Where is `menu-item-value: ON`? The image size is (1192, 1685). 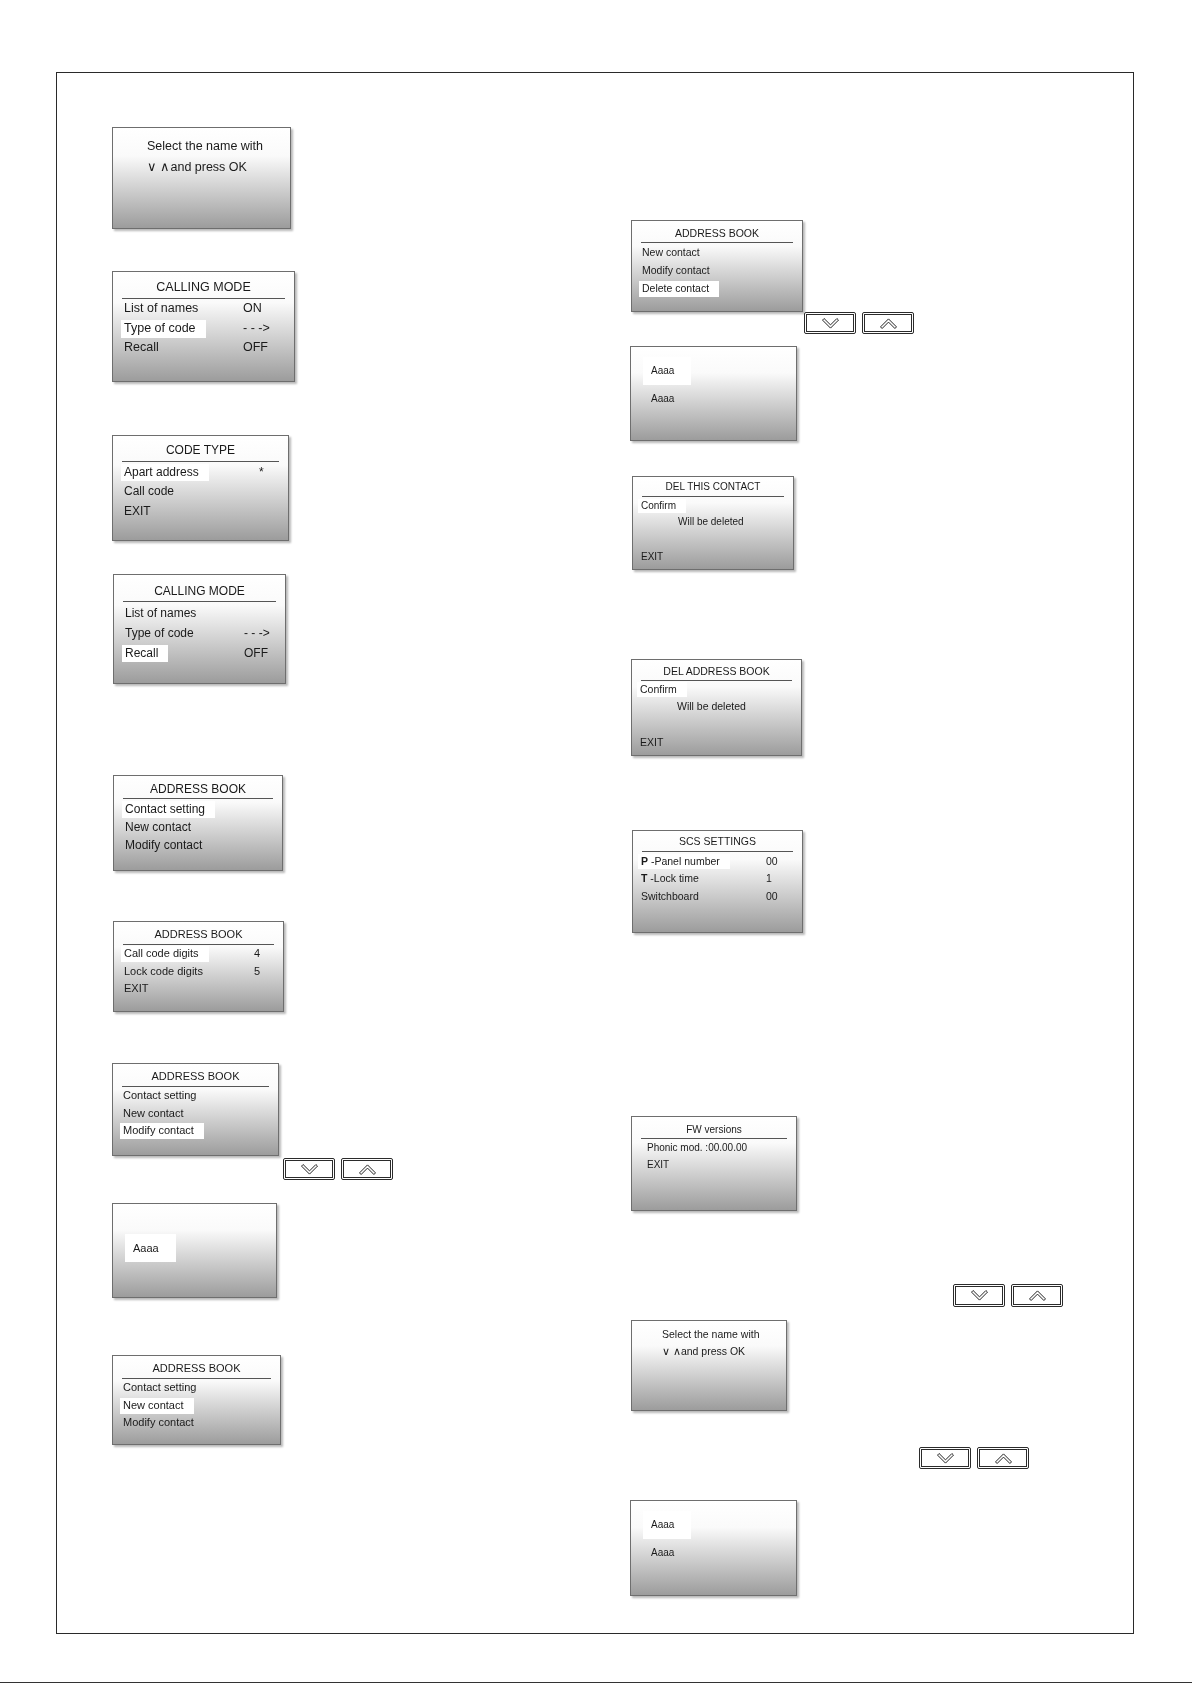 menu-item-value: ON is located at coordinates (253, 309).